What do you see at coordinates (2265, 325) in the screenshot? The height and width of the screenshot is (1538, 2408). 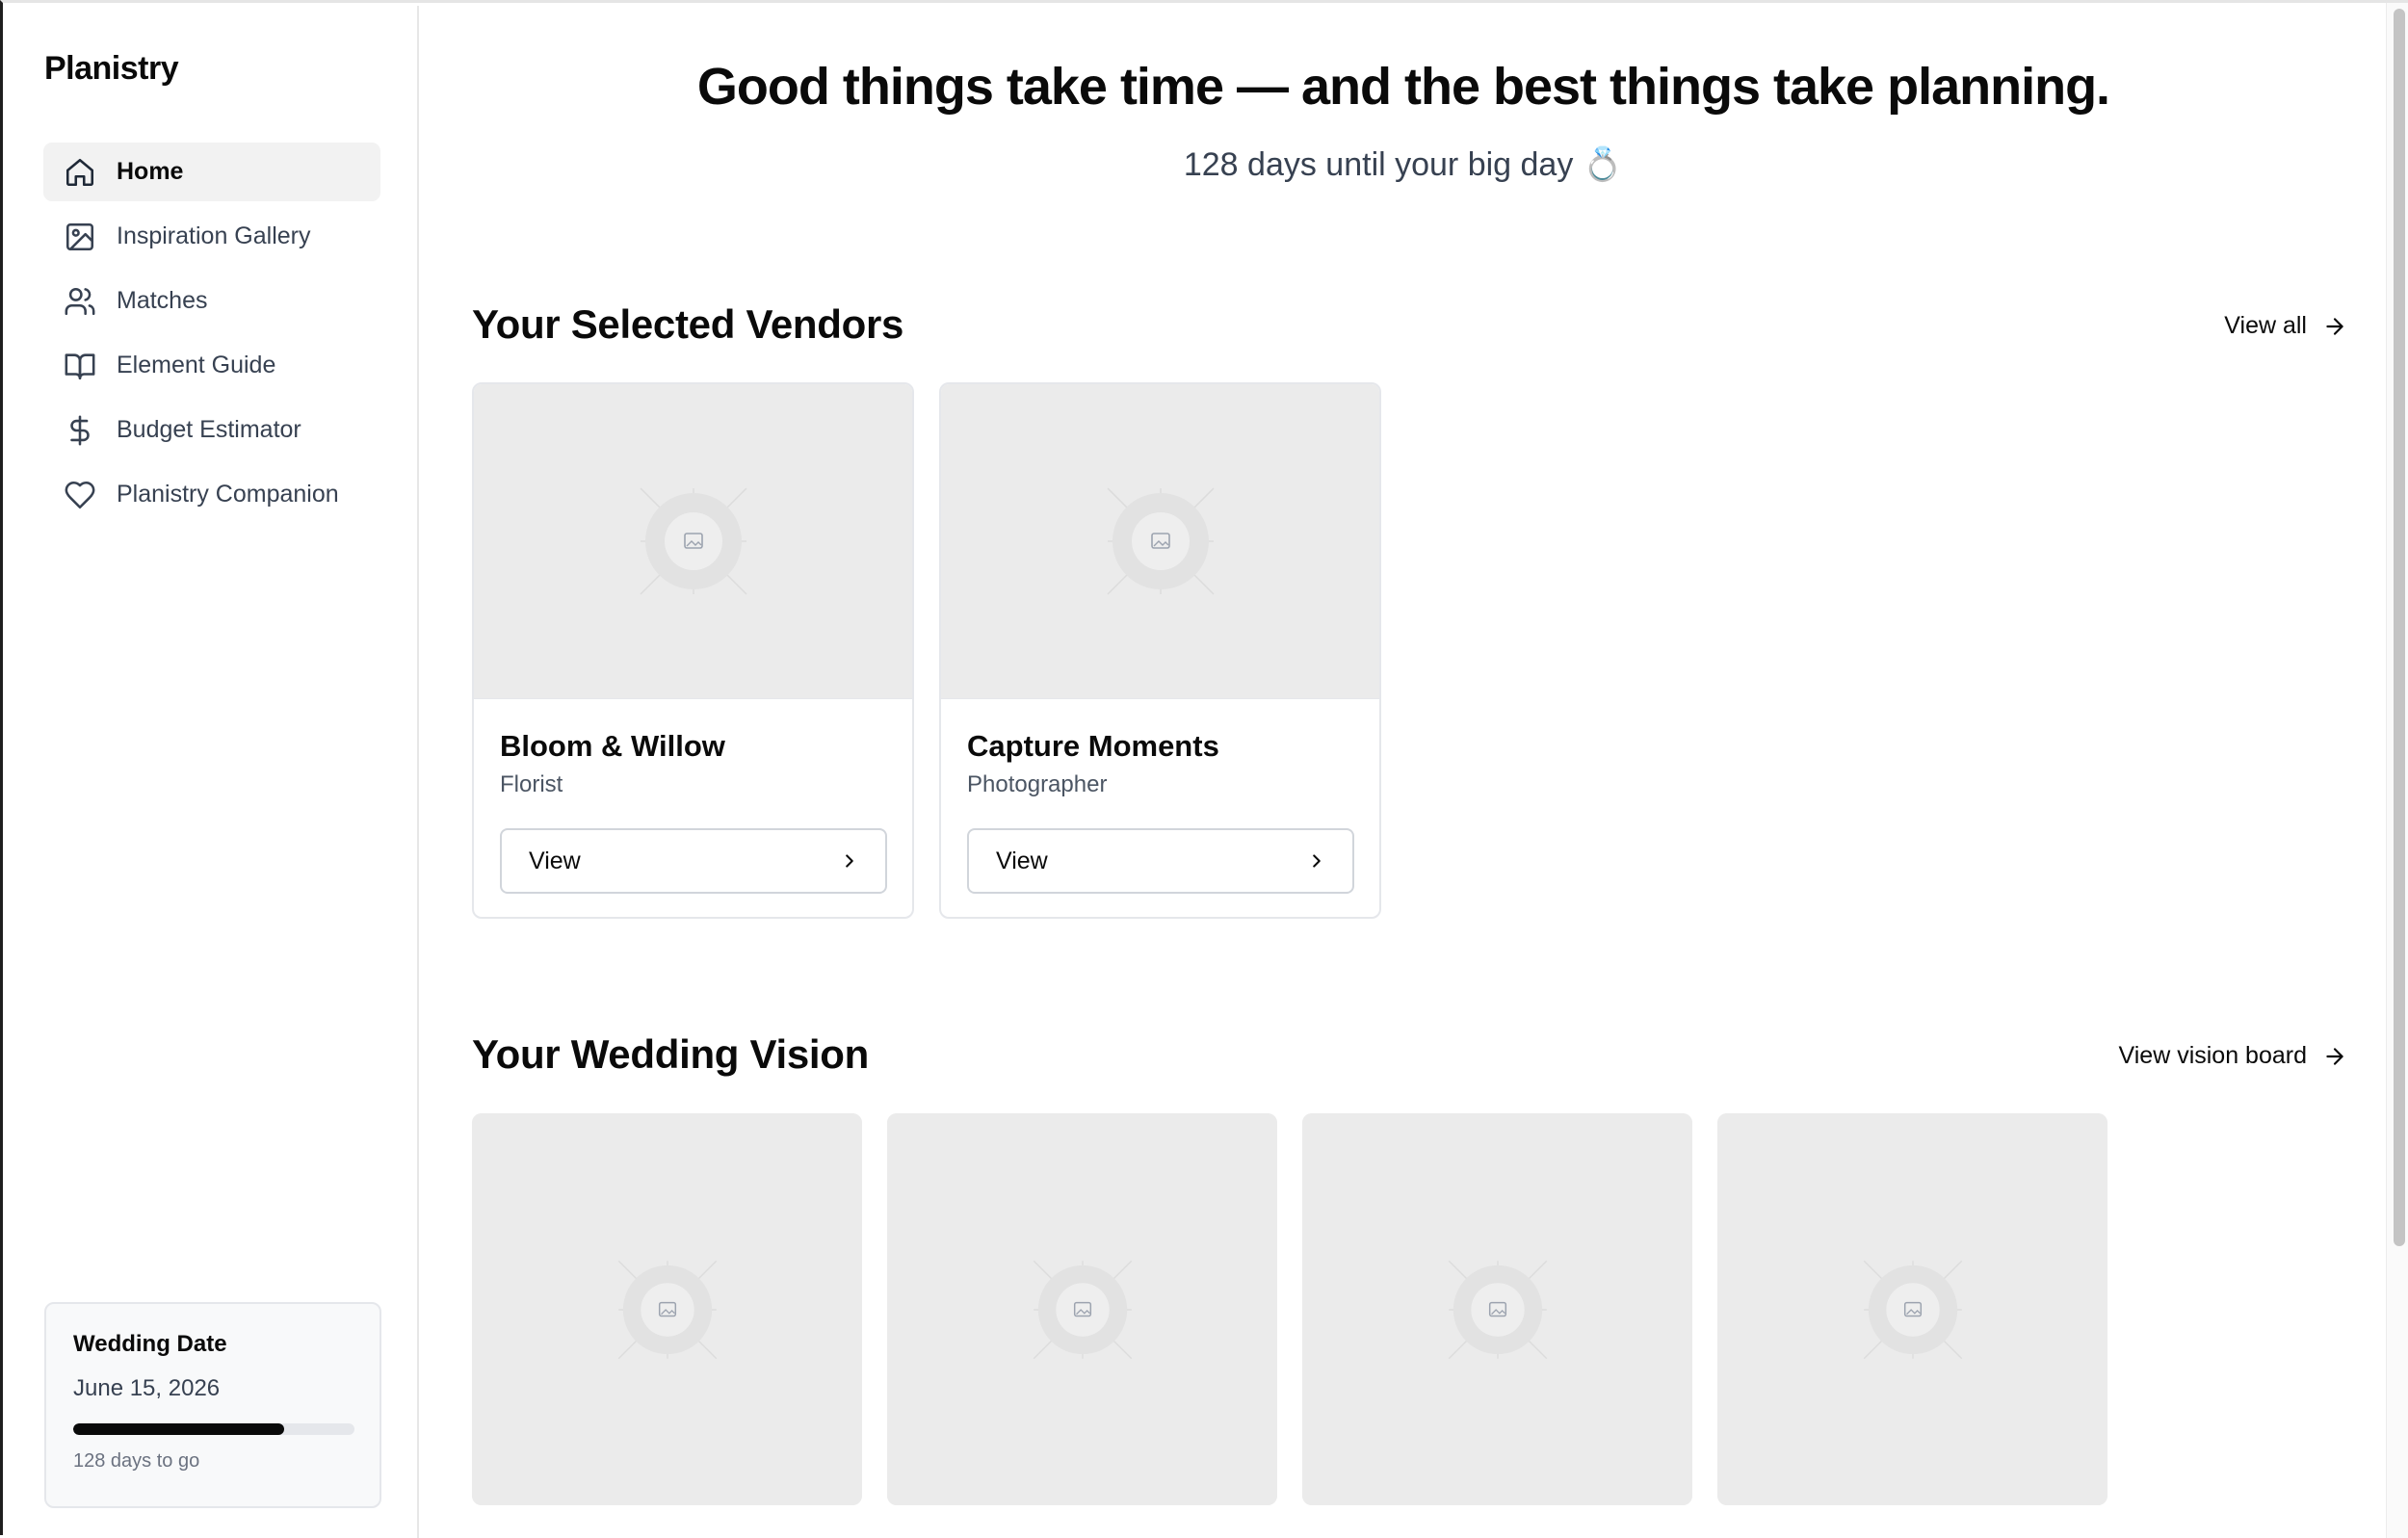 I see `view-all-label: View all` at bounding box center [2265, 325].